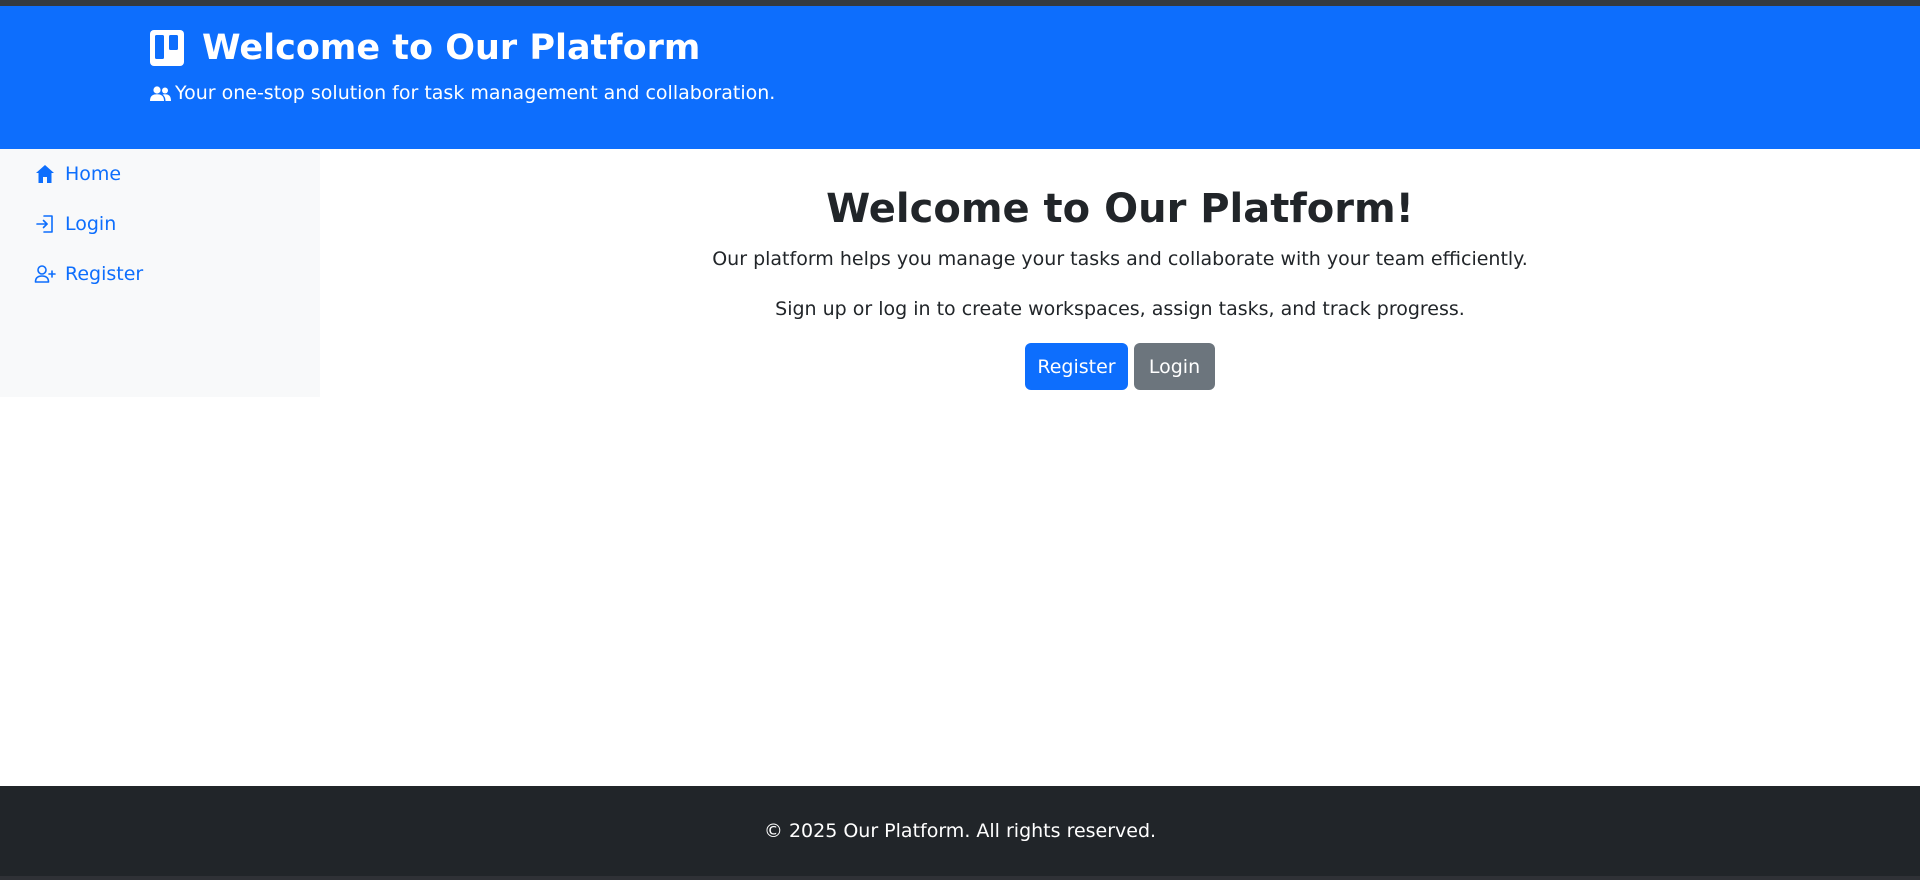 The height and width of the screenshot is (880, 1920). What do you see at coordinates (960, 878) in the screenshot?
I see `bottom-edge-bar` at bounding box center [960, 878].